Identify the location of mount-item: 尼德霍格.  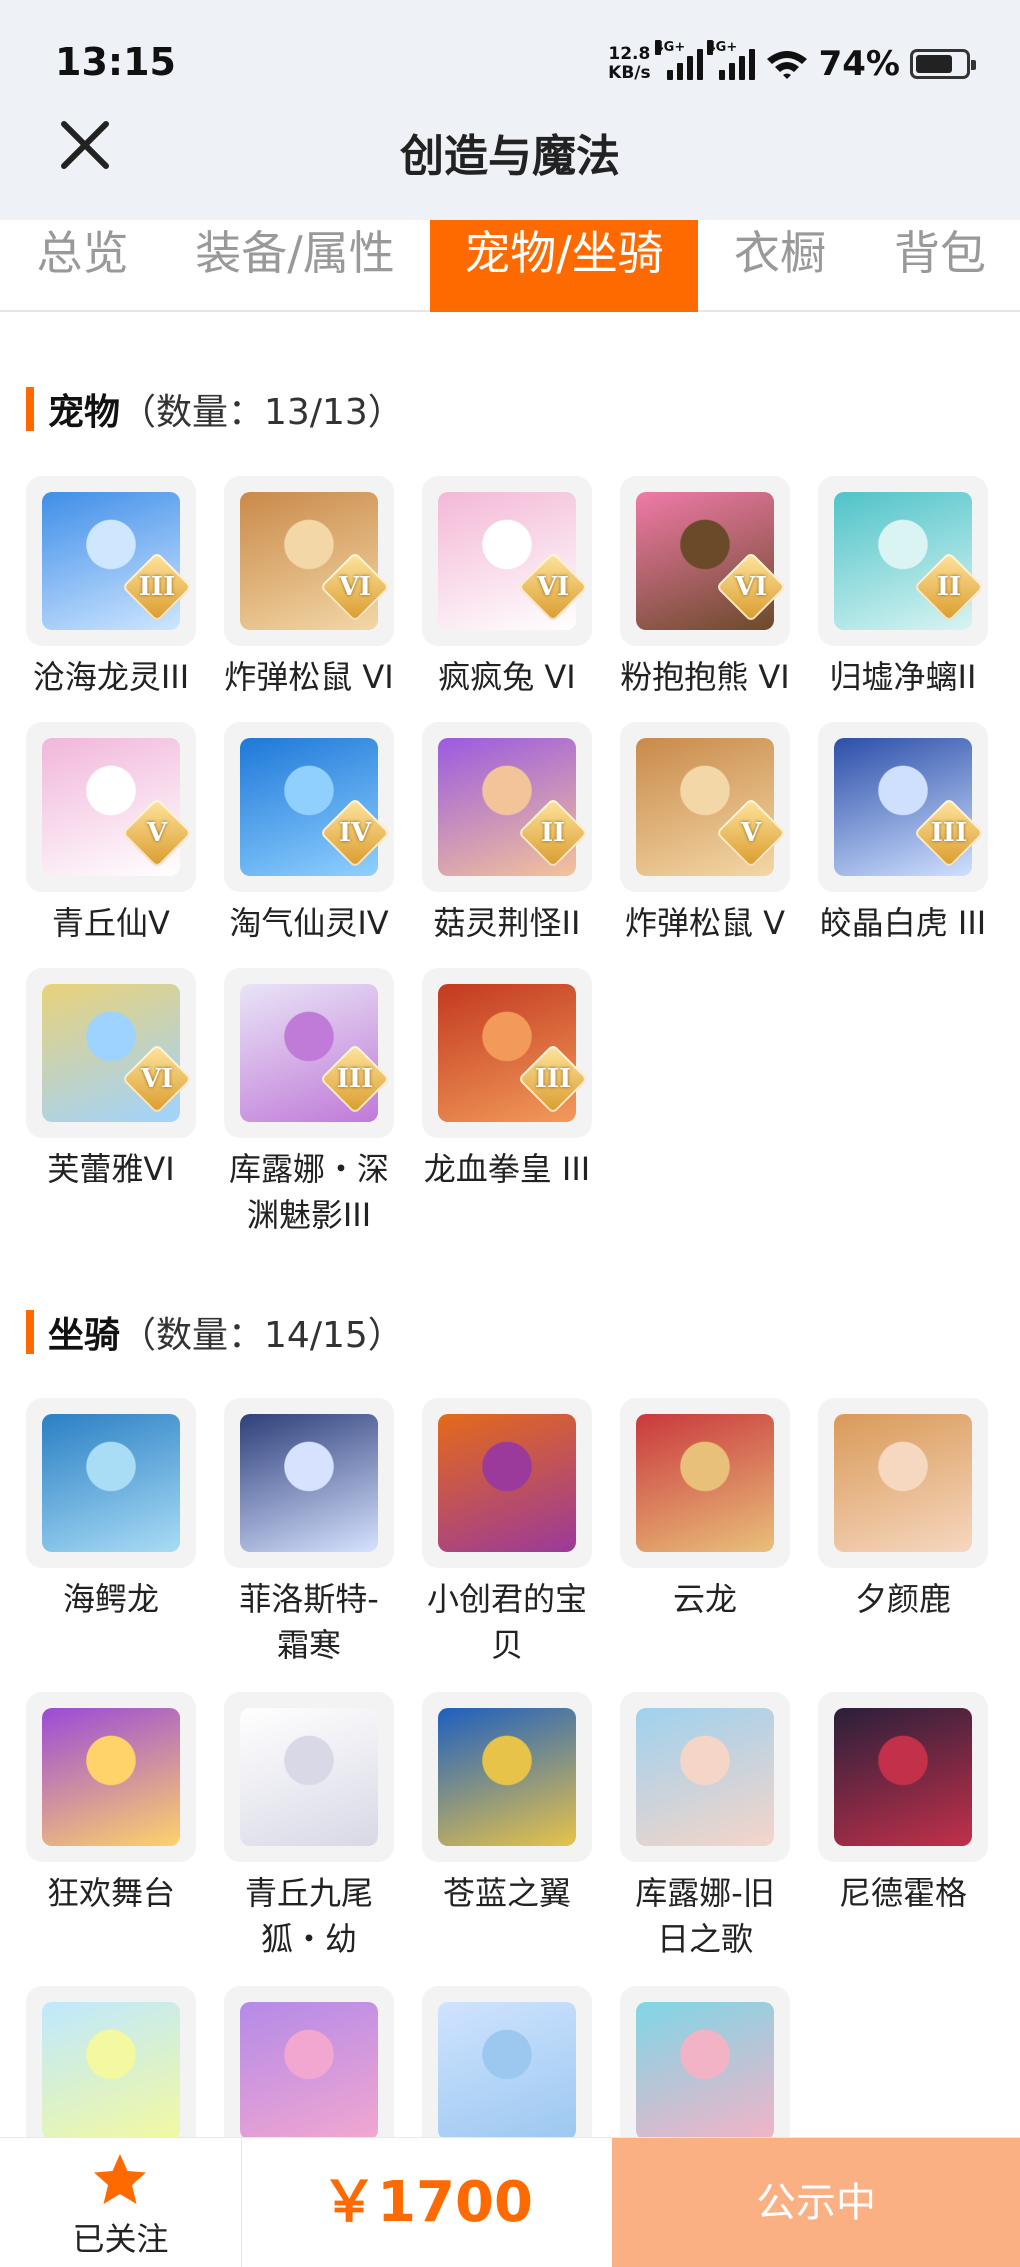
(903, 1804).